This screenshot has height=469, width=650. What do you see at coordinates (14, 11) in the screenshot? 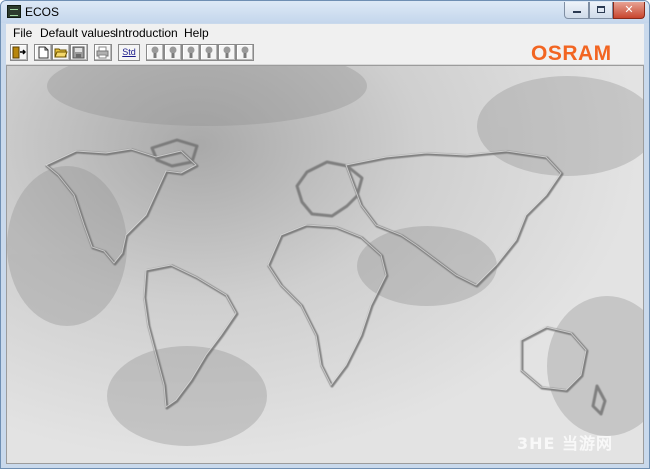
I see `ecos-app-icon` at bounding box center [14, 11].